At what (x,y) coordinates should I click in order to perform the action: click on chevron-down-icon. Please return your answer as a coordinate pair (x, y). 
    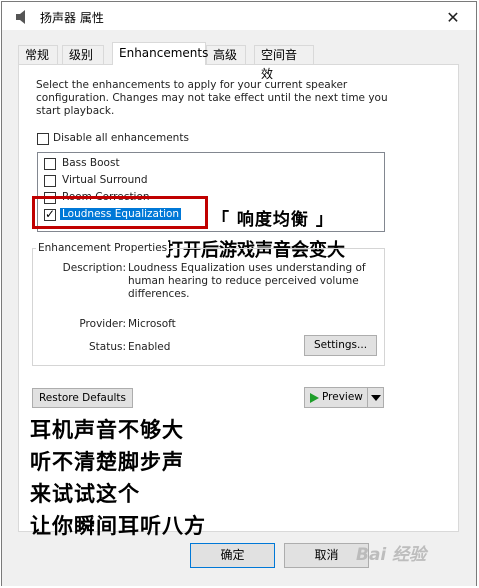
    Looking at the image, I should click on (376, 398).